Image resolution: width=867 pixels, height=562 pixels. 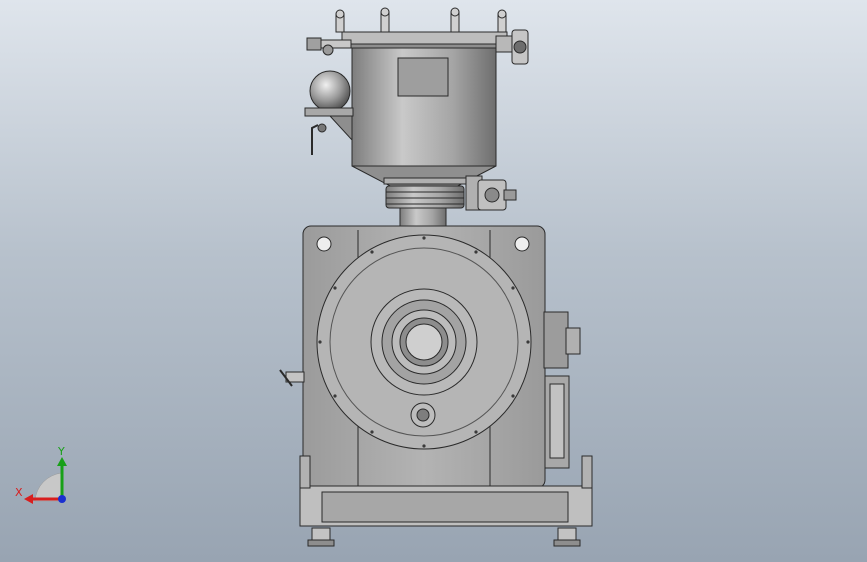 What do you see at coordinates (330, 91) in the screenshot?
I see `float-sphere` at bounding box center [330, 91].